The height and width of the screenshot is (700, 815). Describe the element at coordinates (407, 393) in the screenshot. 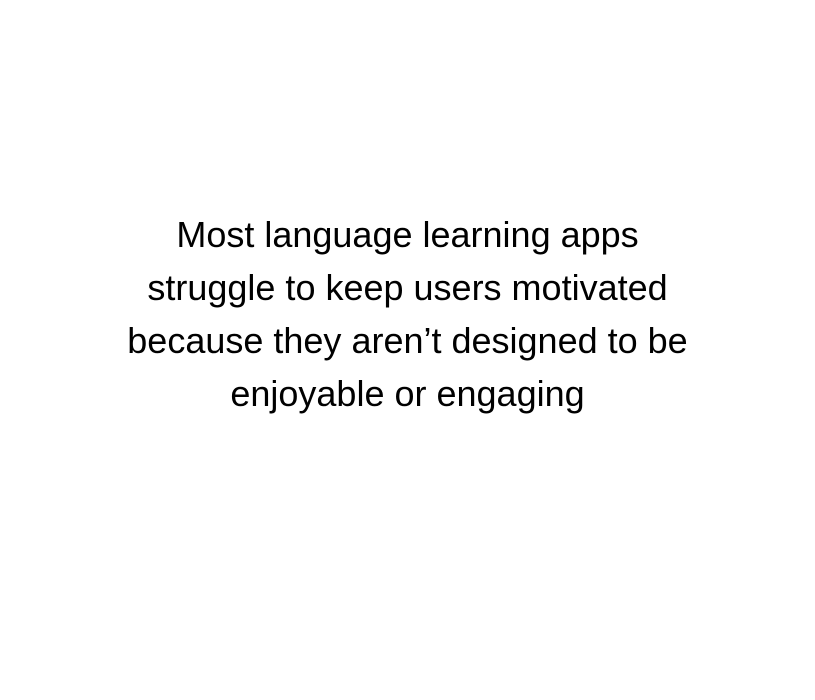

I see `statement-line: enjoyable or engaging` at that location.